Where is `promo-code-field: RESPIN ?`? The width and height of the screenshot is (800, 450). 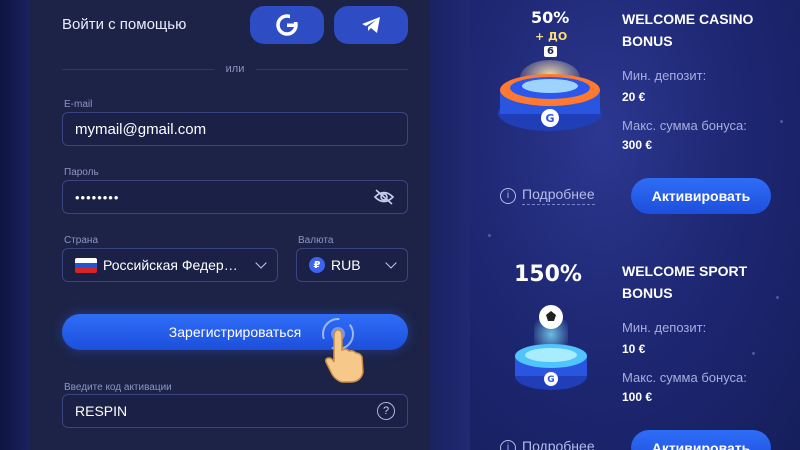
promo-code-field: RESPIN ? is located at coordinates (235, 411).